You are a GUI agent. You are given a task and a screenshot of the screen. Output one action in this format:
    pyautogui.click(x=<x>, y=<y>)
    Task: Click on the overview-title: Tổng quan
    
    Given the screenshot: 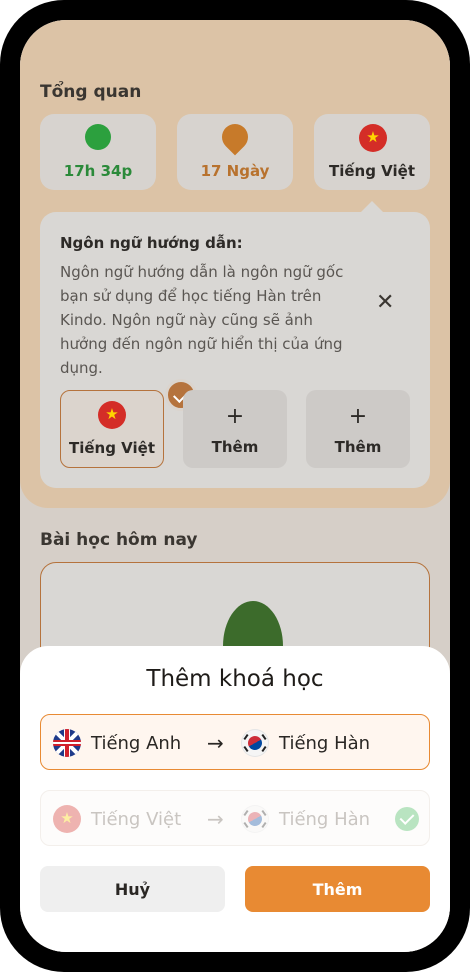 What is the action you would take?
    pyautogui.click(x=91, y=92)
    